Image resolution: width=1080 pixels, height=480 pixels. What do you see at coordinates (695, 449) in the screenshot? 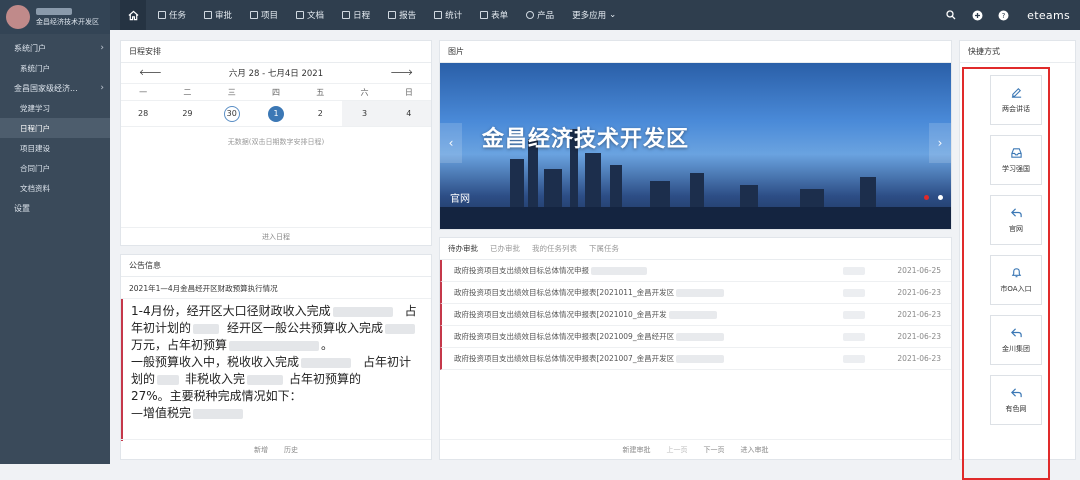
I see `approval-footer: 新建审批 上一页 下一页 进入审批` at bounding box center [695, 449].